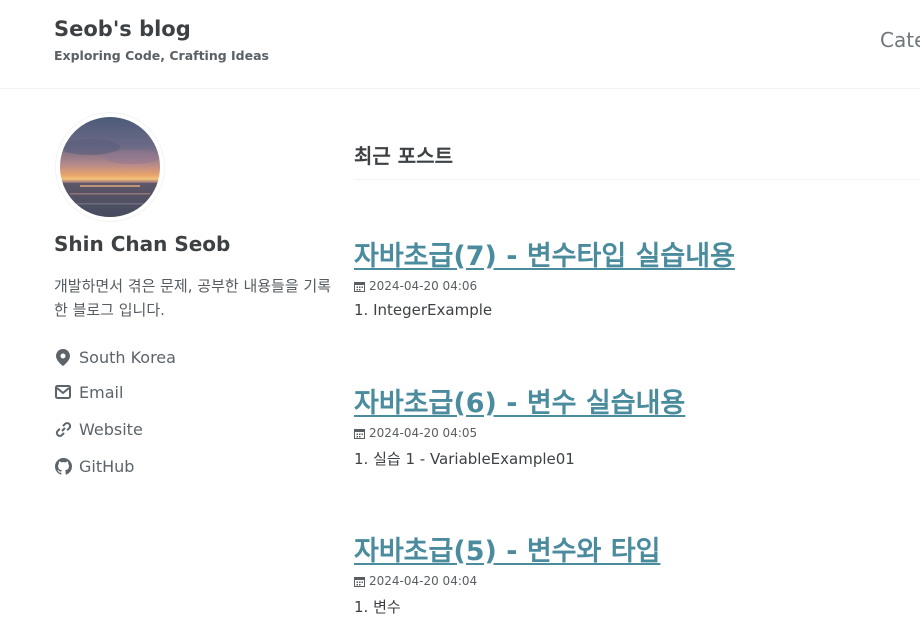 The height and width of the screenshot is (617, 920). Describe the element at coordinates (900, 40) in the screenshot. I see `nav-item-categories: Cate` at that location.